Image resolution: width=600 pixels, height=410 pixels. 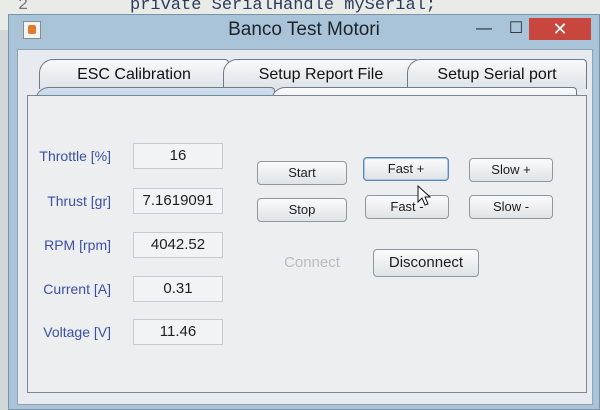 What do you see at coordinates (77, 245) in the screenshot?
I see `rpm-label: RPM [rpm]` at bounding box center [77, 245].